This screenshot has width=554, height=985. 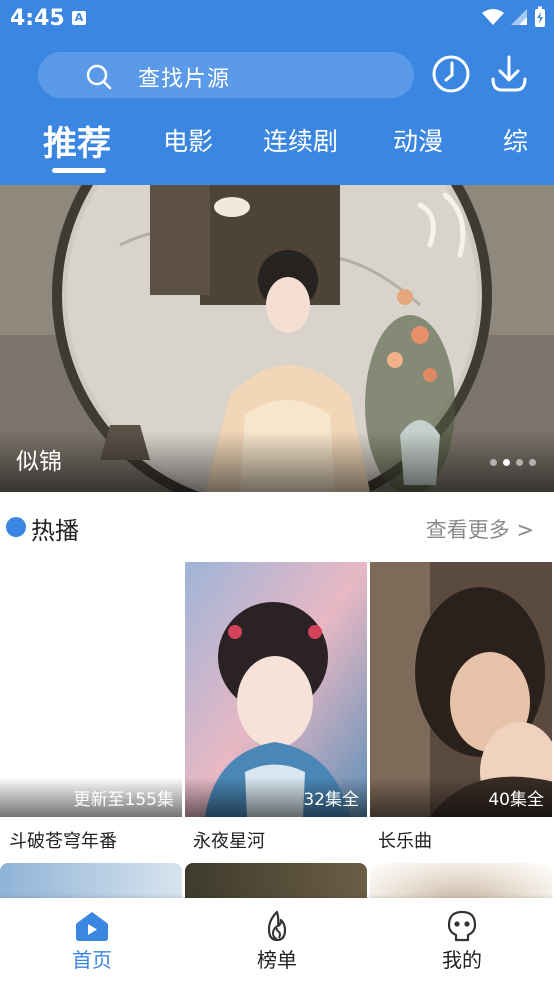 What do you see at coordinates (92, 941) in the screenshot?
I see `nav-home: 首页` at bounding box center [92, 941].